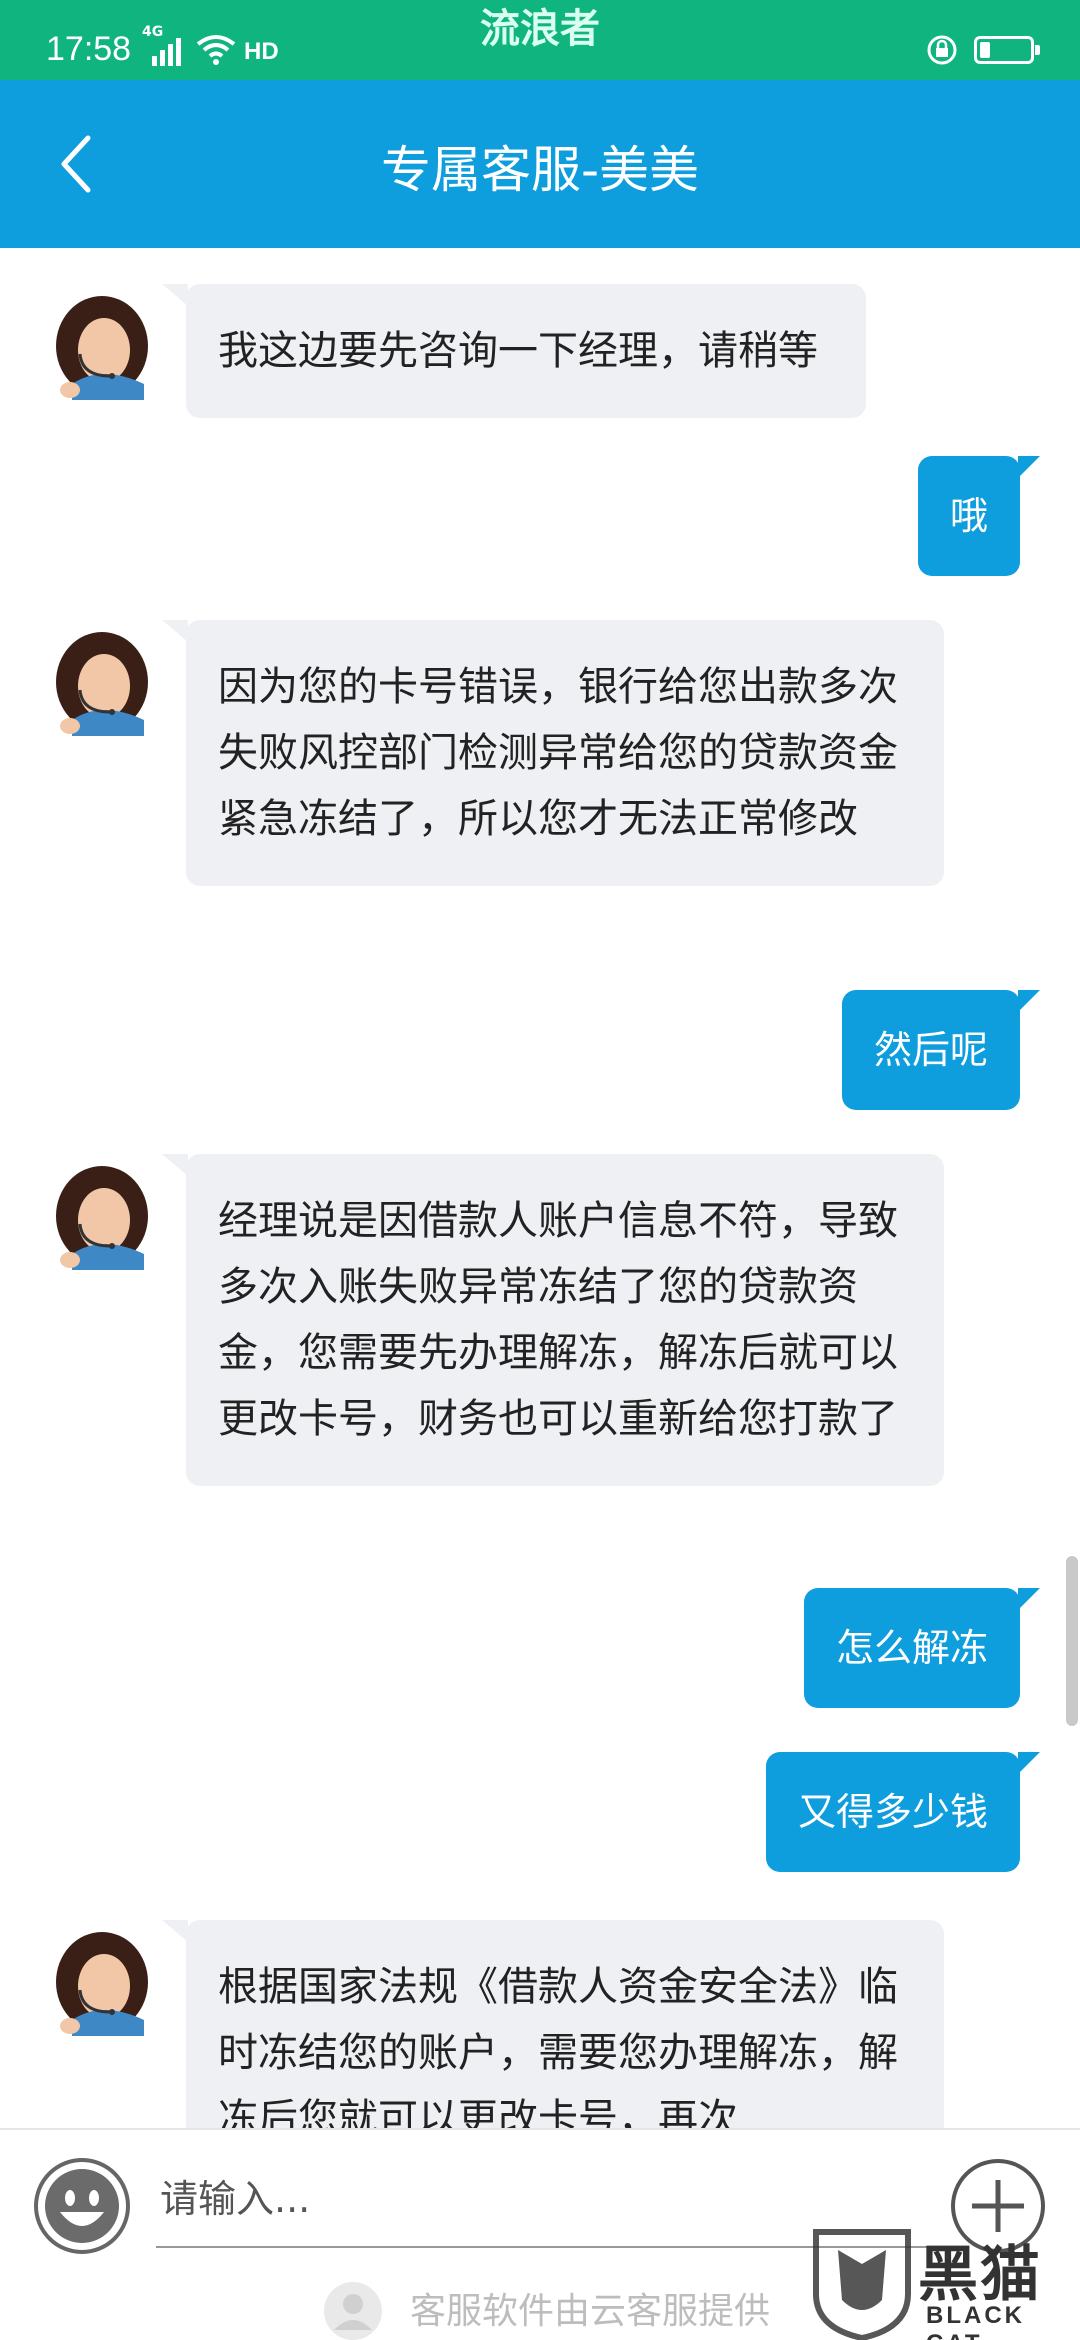  I want to click on agent-message-bubble: 我这边要先咨询一下经理，请稍等, so click(514, 351).